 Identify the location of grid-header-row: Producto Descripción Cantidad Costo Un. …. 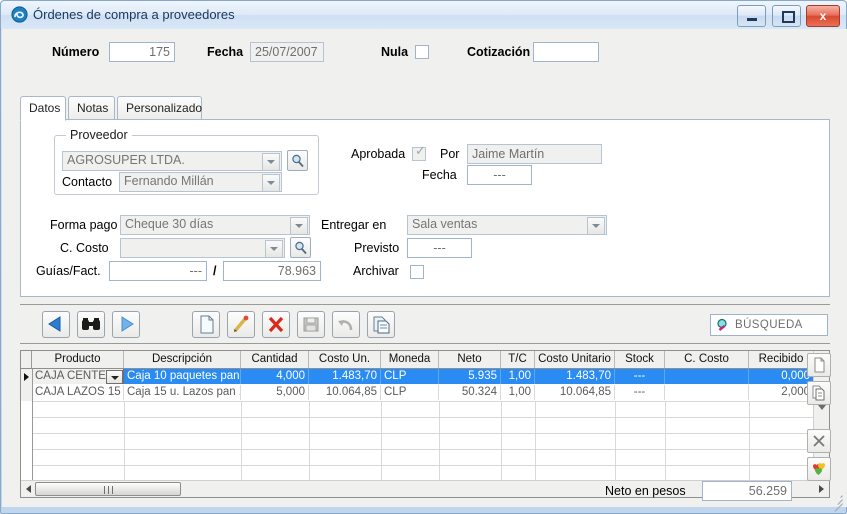
(425, 360).